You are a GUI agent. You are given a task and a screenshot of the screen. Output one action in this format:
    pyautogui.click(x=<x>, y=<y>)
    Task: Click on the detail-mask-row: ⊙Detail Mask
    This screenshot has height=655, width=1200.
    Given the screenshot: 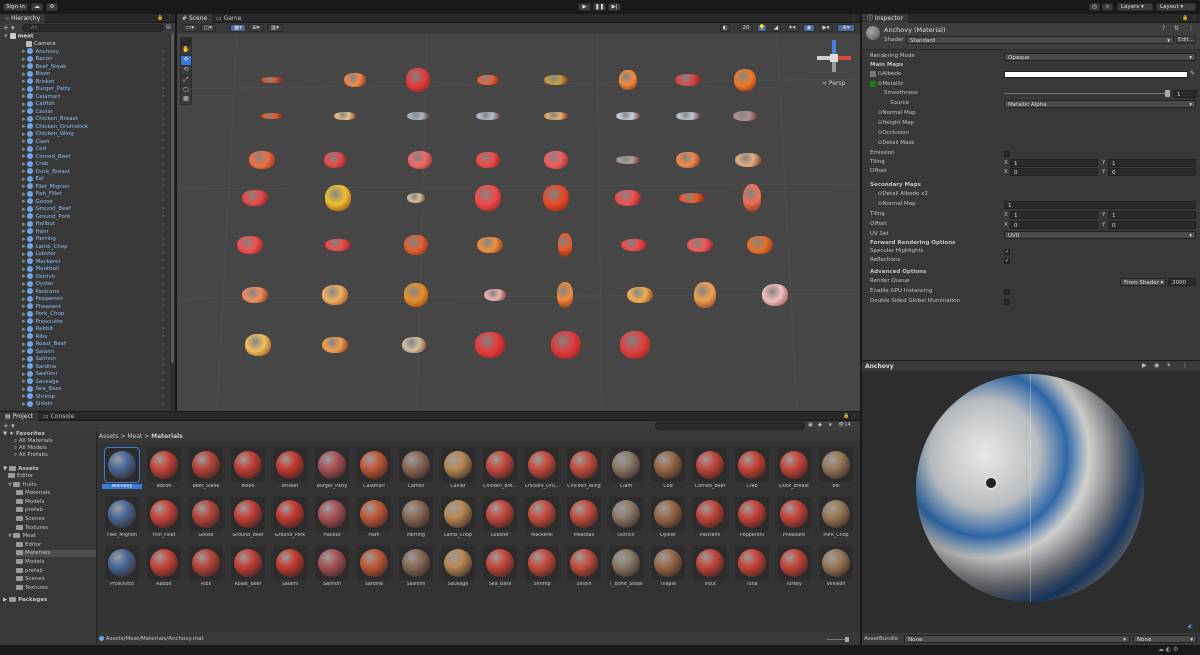 What is the action you would take?
    pyautogui.click(x=892, y=143)
    